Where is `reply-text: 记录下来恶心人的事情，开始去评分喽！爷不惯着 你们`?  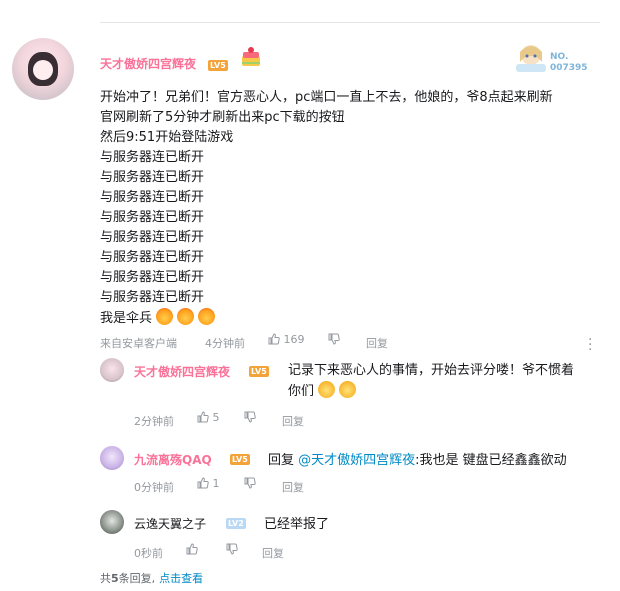 reply-text: 记录下来恶心人的事情，开始去评分喽！爷不惯着 你们 is located at coordinates (431, 381).